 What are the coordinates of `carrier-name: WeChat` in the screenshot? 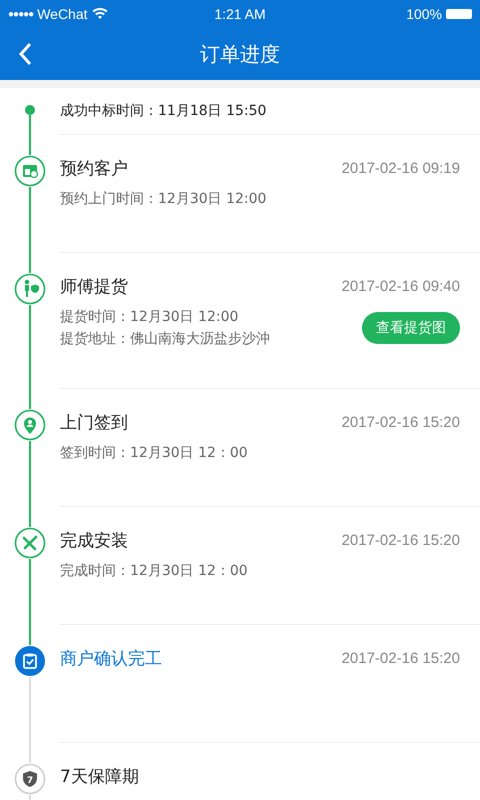 It's located at (62, 14).